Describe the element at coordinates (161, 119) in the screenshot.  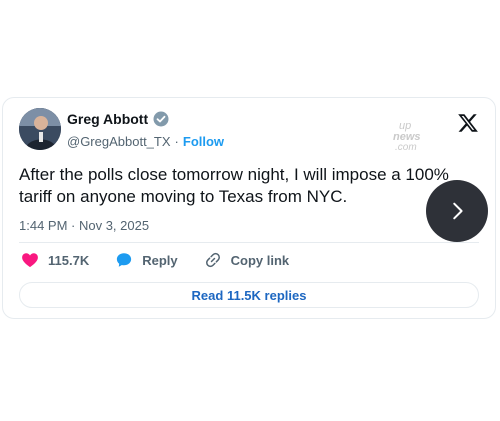
I see `verified-icon` at that location.